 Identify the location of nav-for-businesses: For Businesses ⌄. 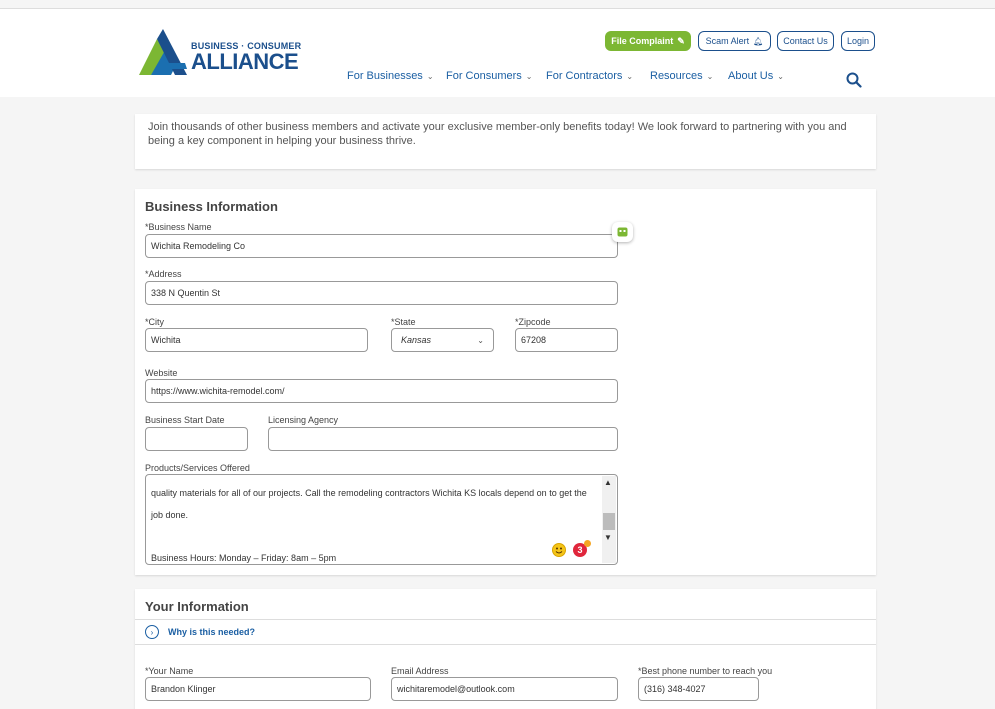
(396, 76).